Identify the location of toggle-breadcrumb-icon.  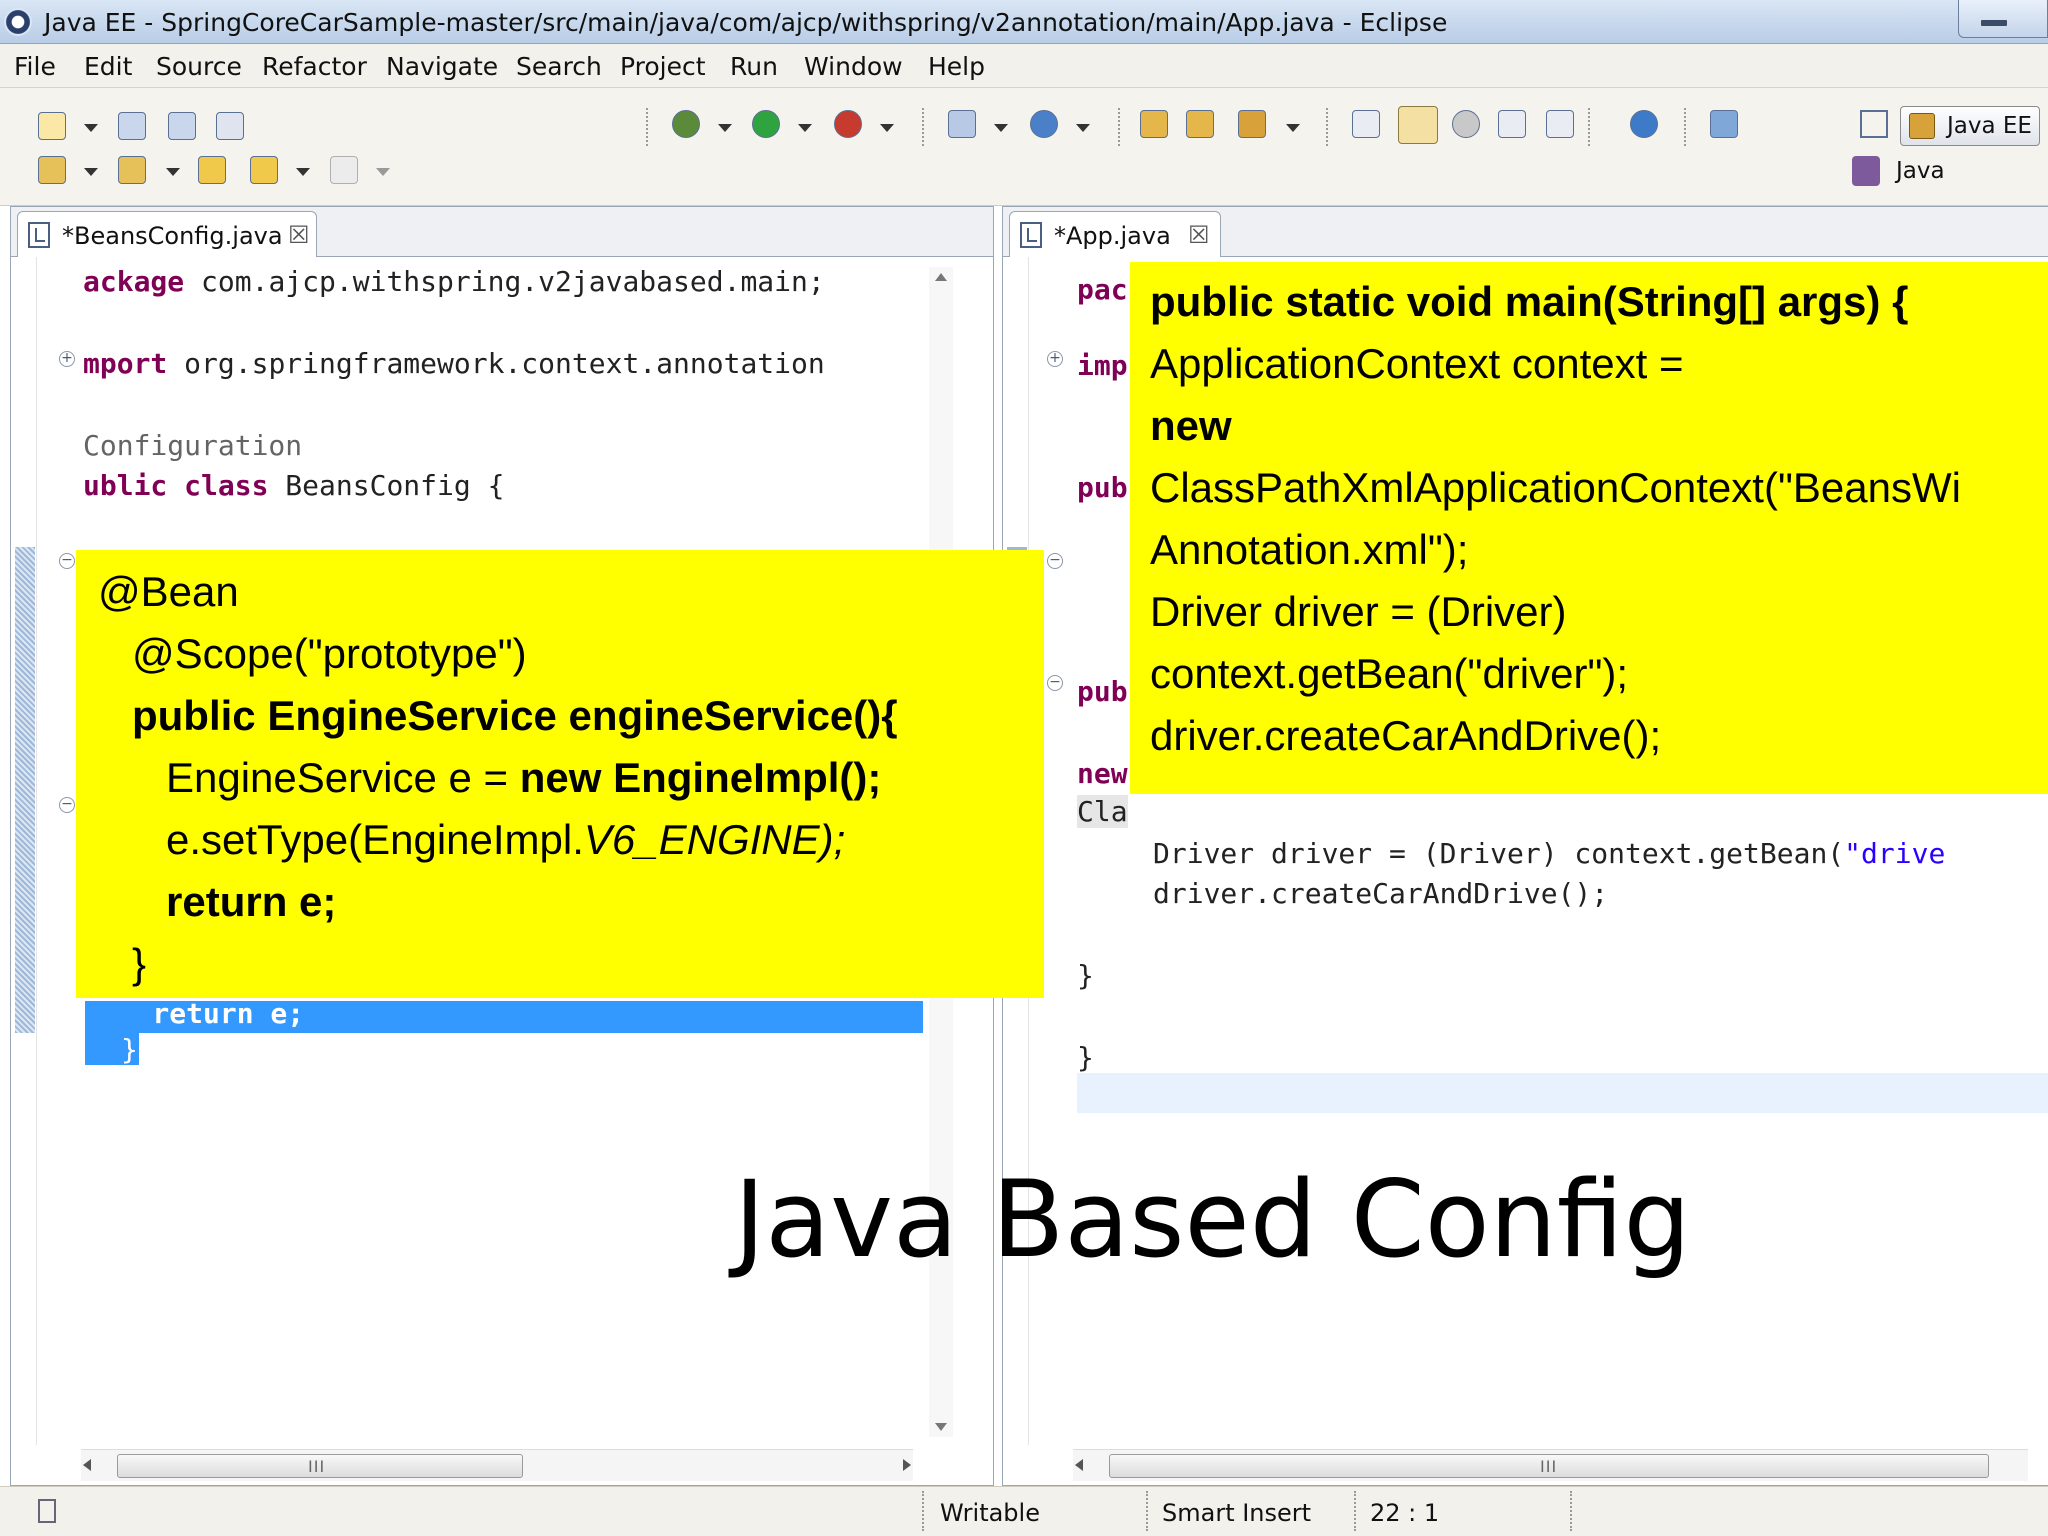
(1366, 124).